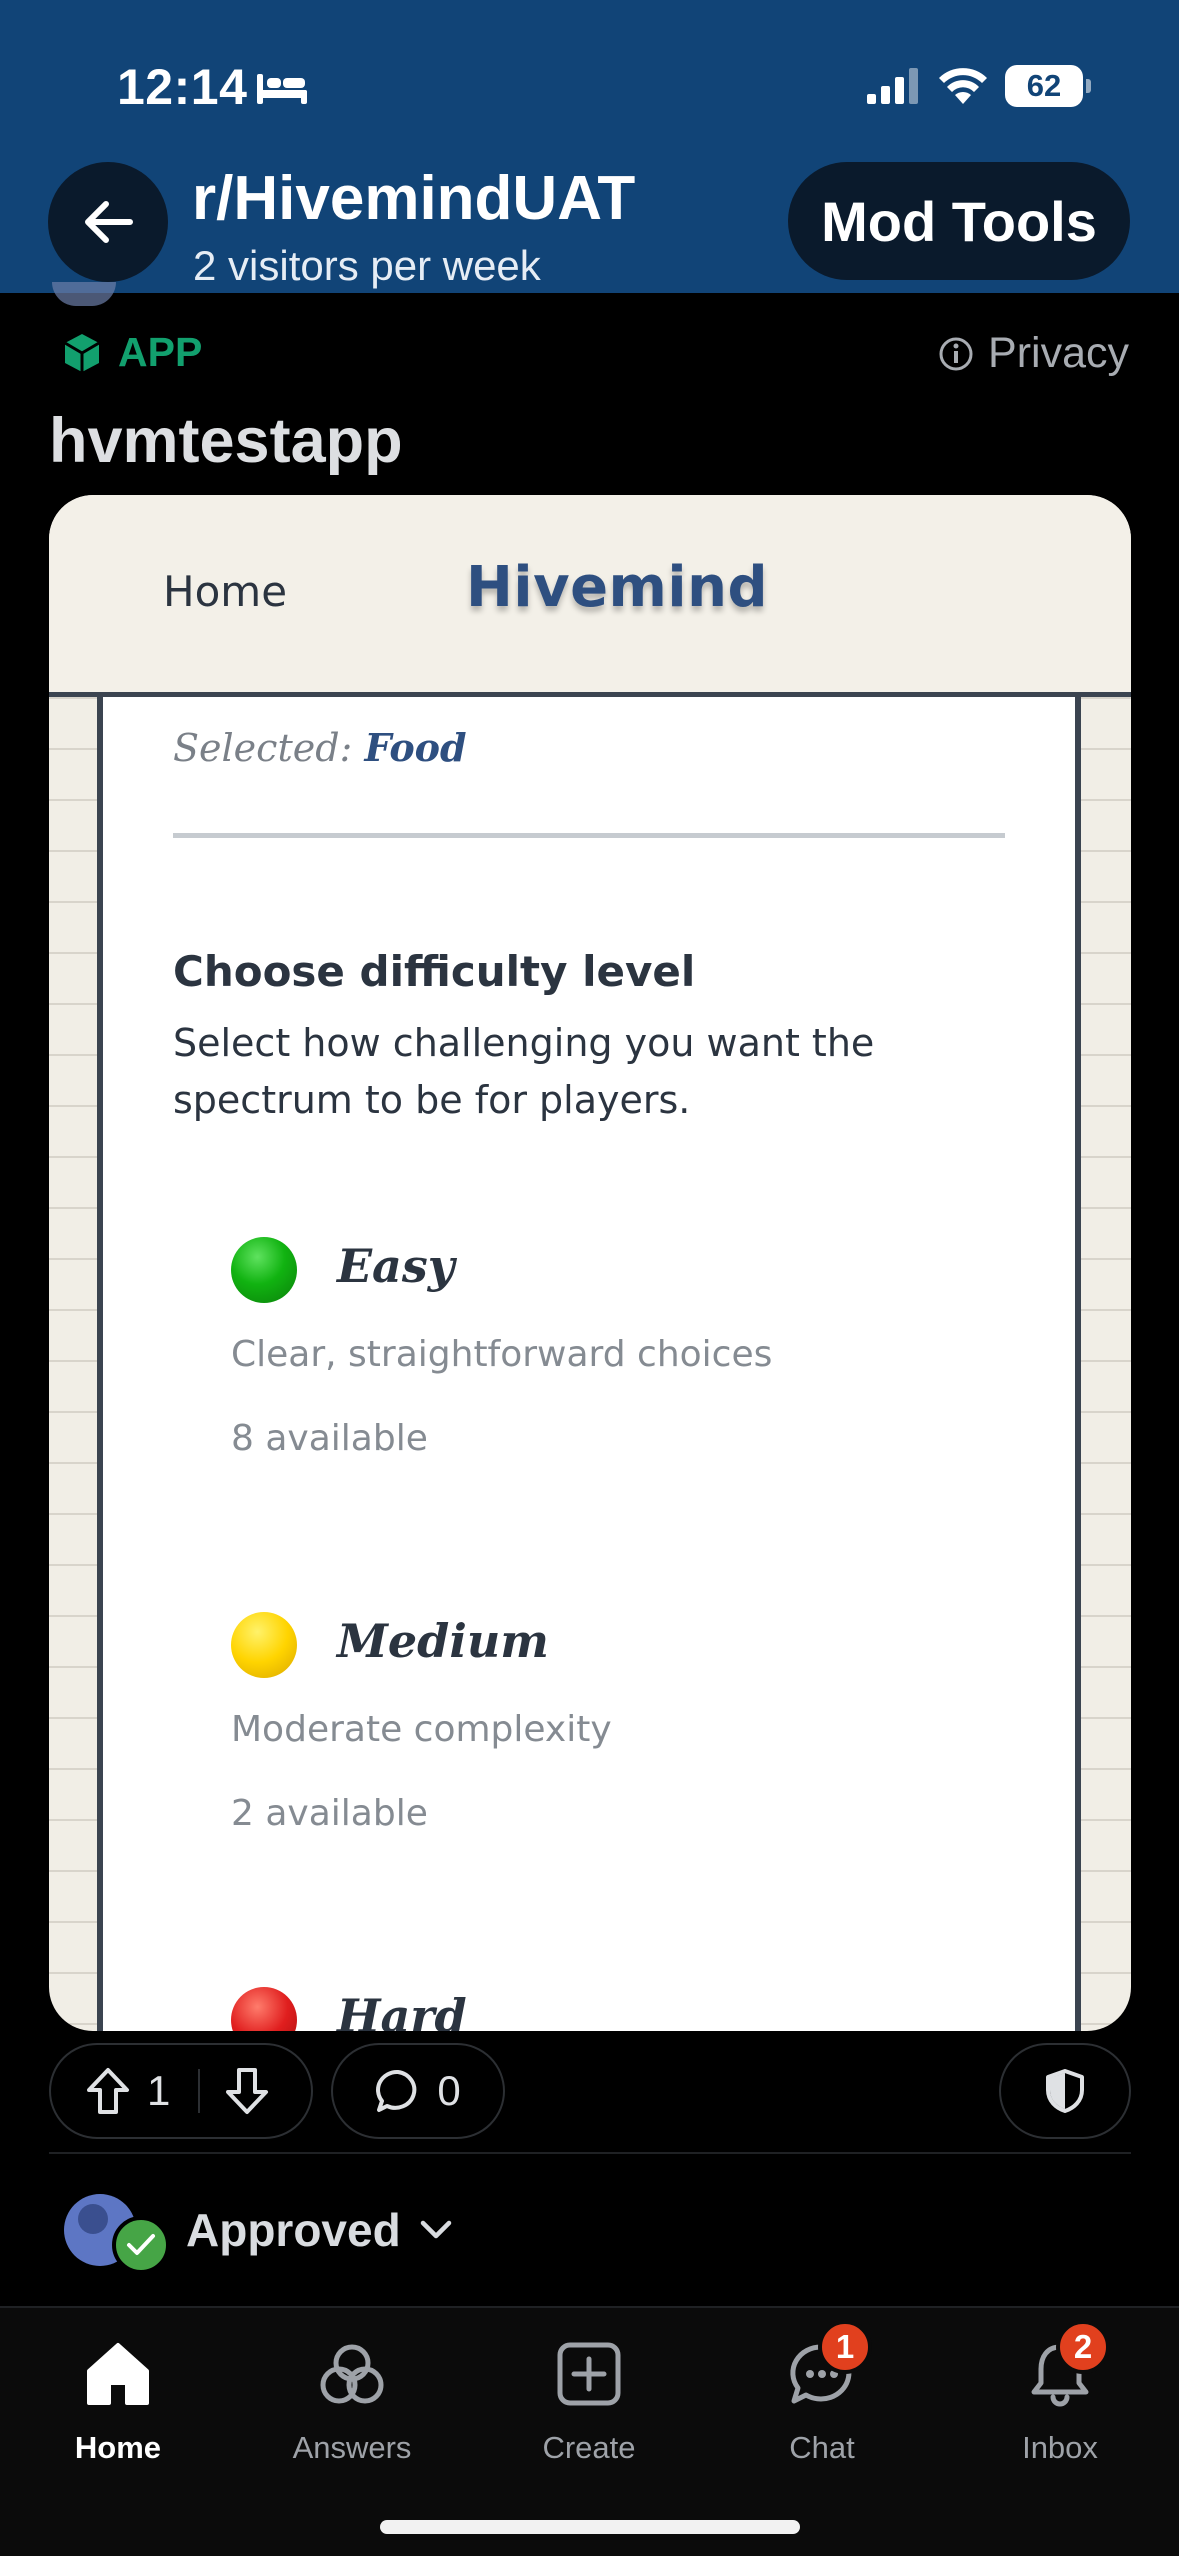 The height and width of the screenshot is (2556, 1179). I want to click on tab-label: Create, so click(589, 2447).